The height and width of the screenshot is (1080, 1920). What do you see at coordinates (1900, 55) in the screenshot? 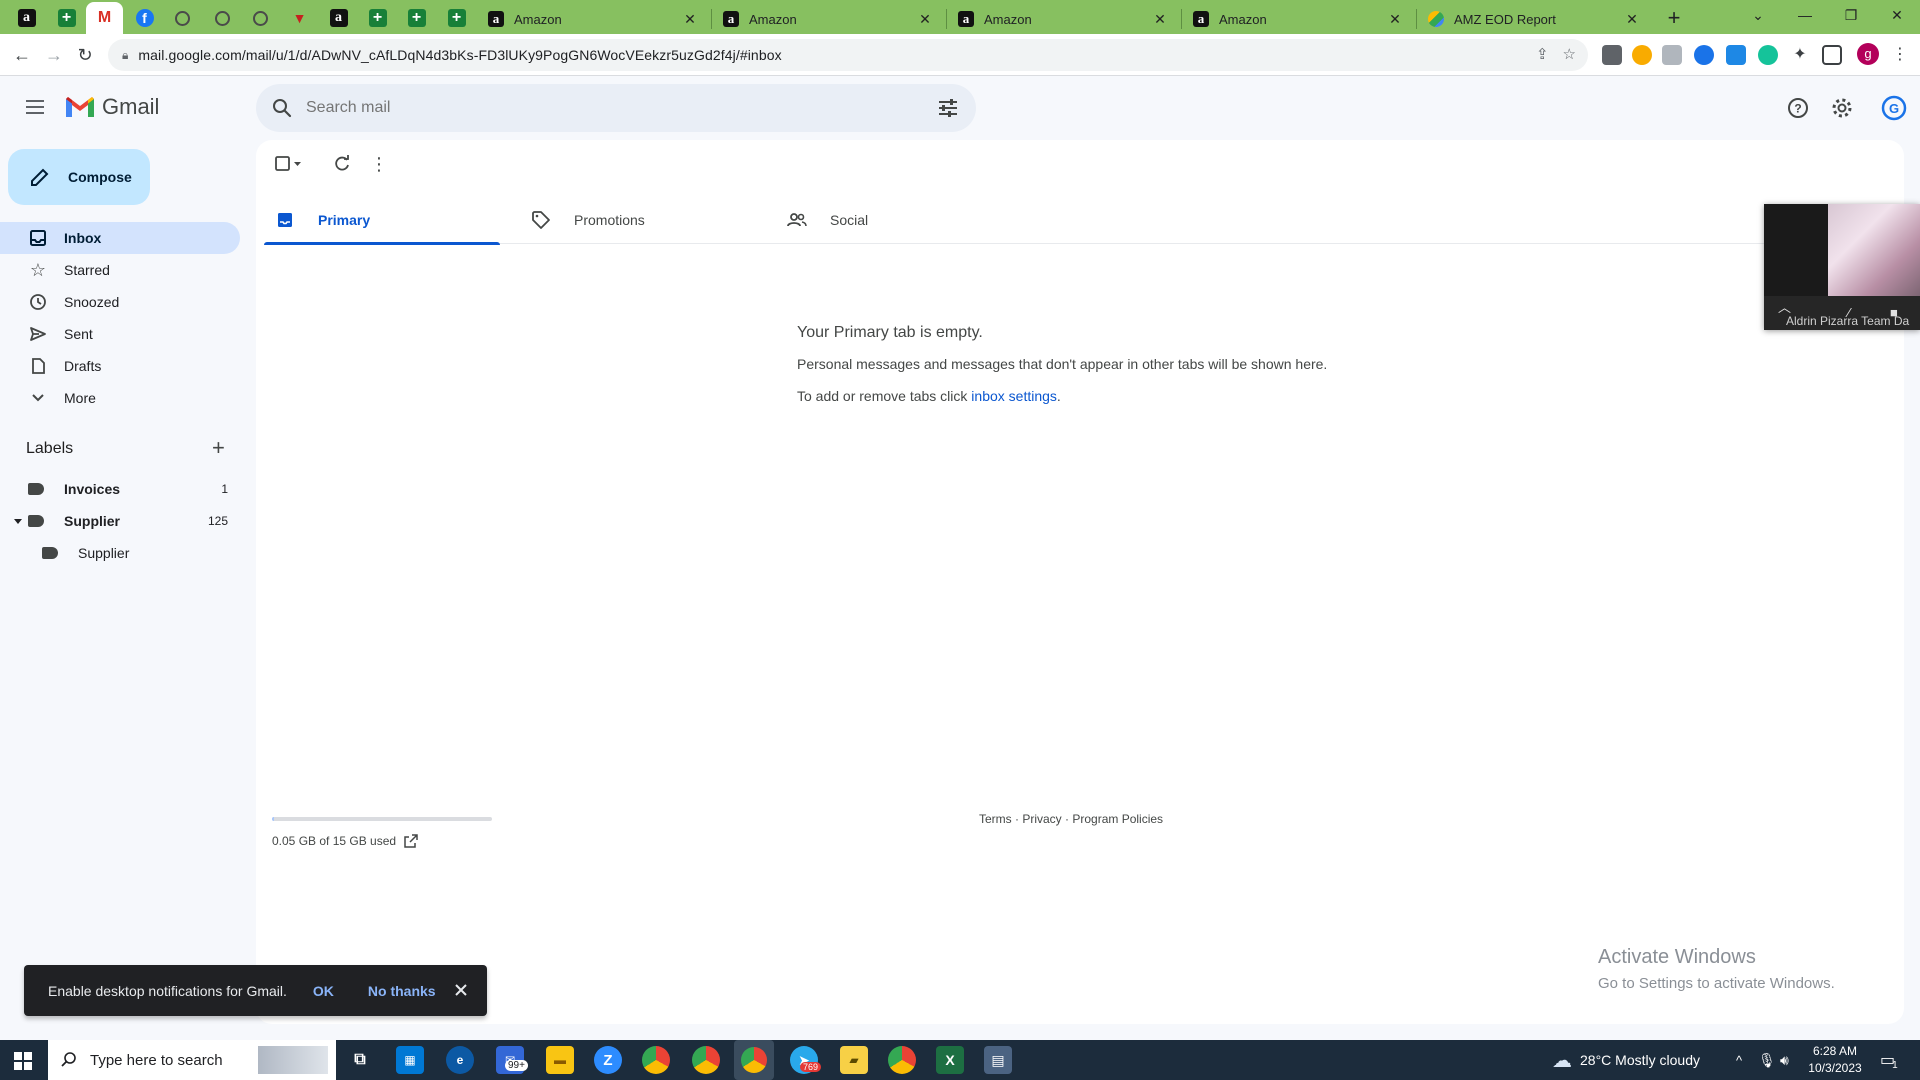
I see `browser-menu-button: ⋮` at bounding box center [1900, 55].